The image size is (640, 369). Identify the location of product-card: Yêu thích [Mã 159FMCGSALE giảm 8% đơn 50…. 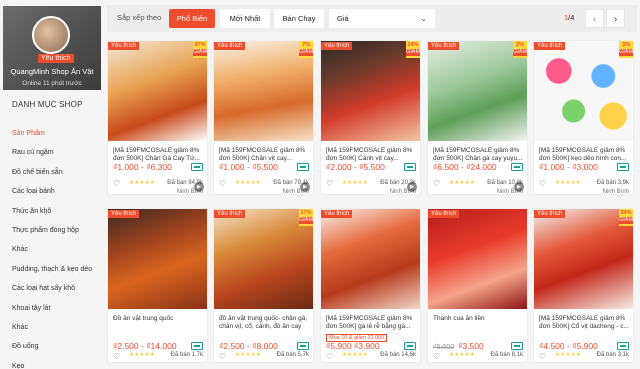
(370, 285).